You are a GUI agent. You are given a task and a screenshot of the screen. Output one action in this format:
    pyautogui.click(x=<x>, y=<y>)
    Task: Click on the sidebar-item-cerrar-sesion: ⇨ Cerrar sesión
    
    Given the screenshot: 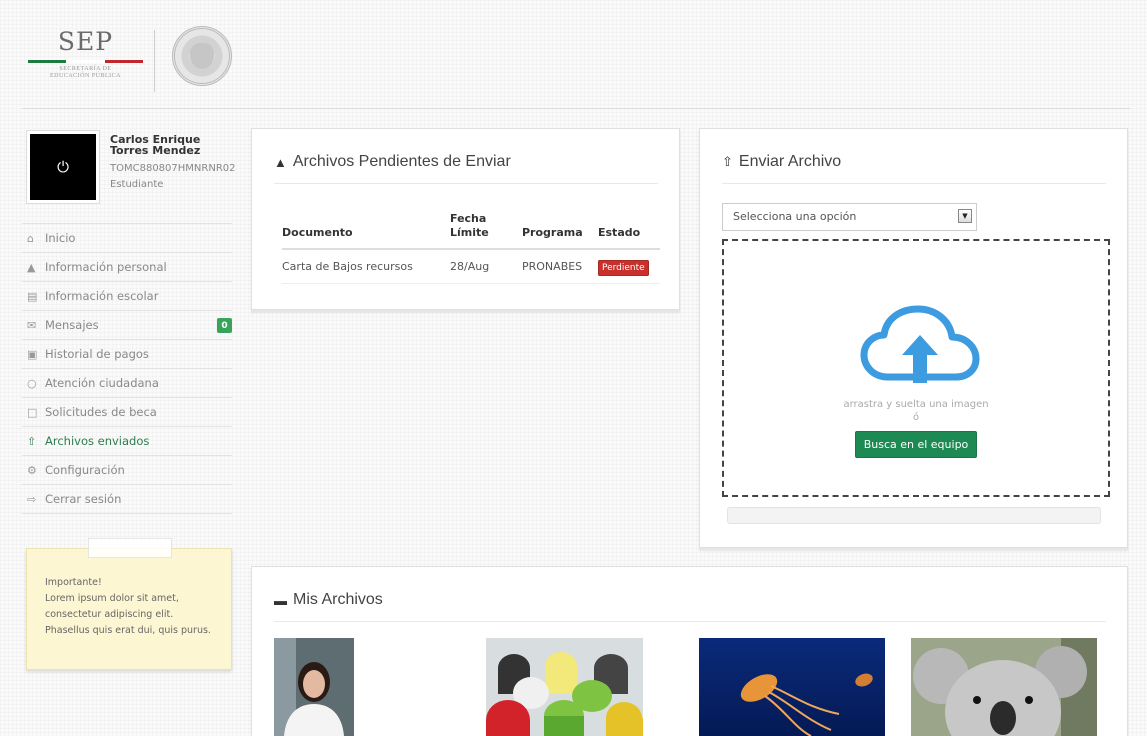 What is the action you would take?
    pyautogui.click(x=127, y=499)
    